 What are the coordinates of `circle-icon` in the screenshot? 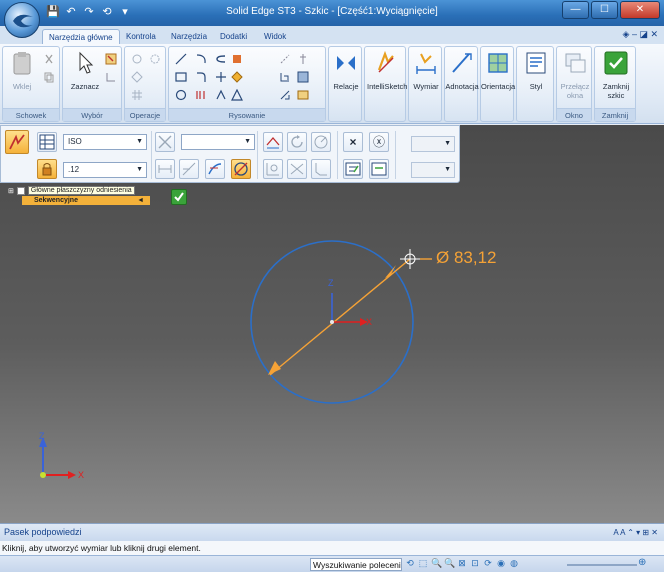 It's located at (181, 95).